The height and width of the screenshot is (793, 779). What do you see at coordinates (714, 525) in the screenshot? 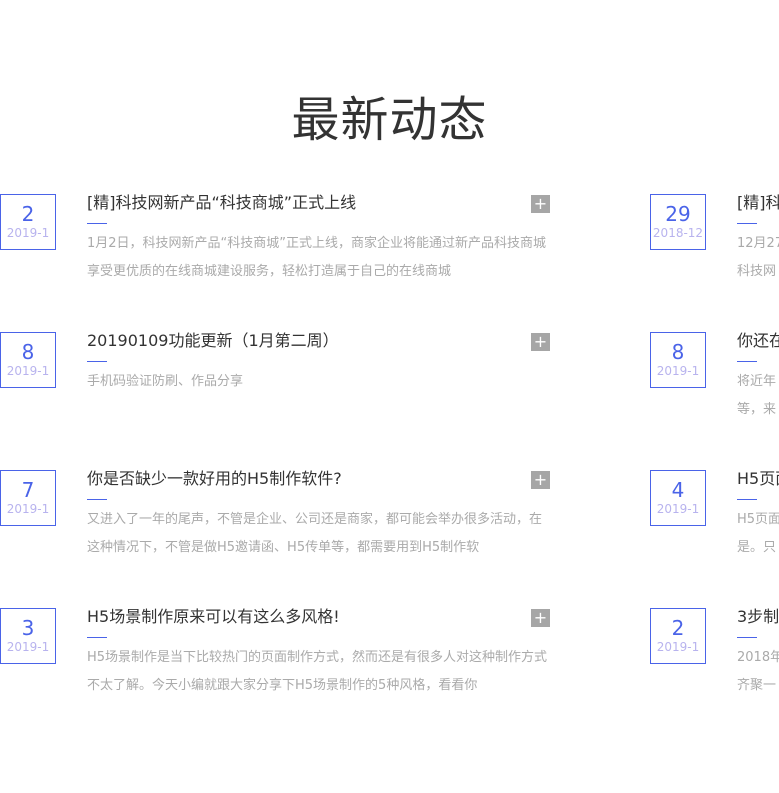
I see `news-item: 42019-1 H5页面 H5页面是。只` at bounding box center [714, 525].